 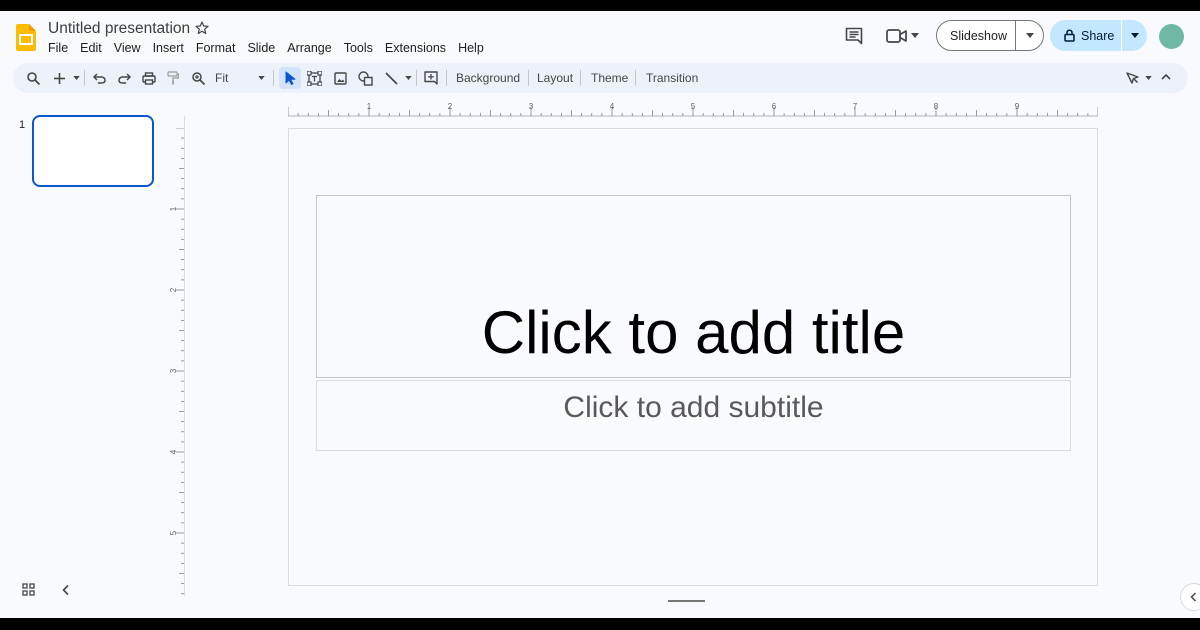 What do you see at coordinates (600, 624) in the screenshot?
I see `bottom-black-bar` at bounding box center [600, 624].